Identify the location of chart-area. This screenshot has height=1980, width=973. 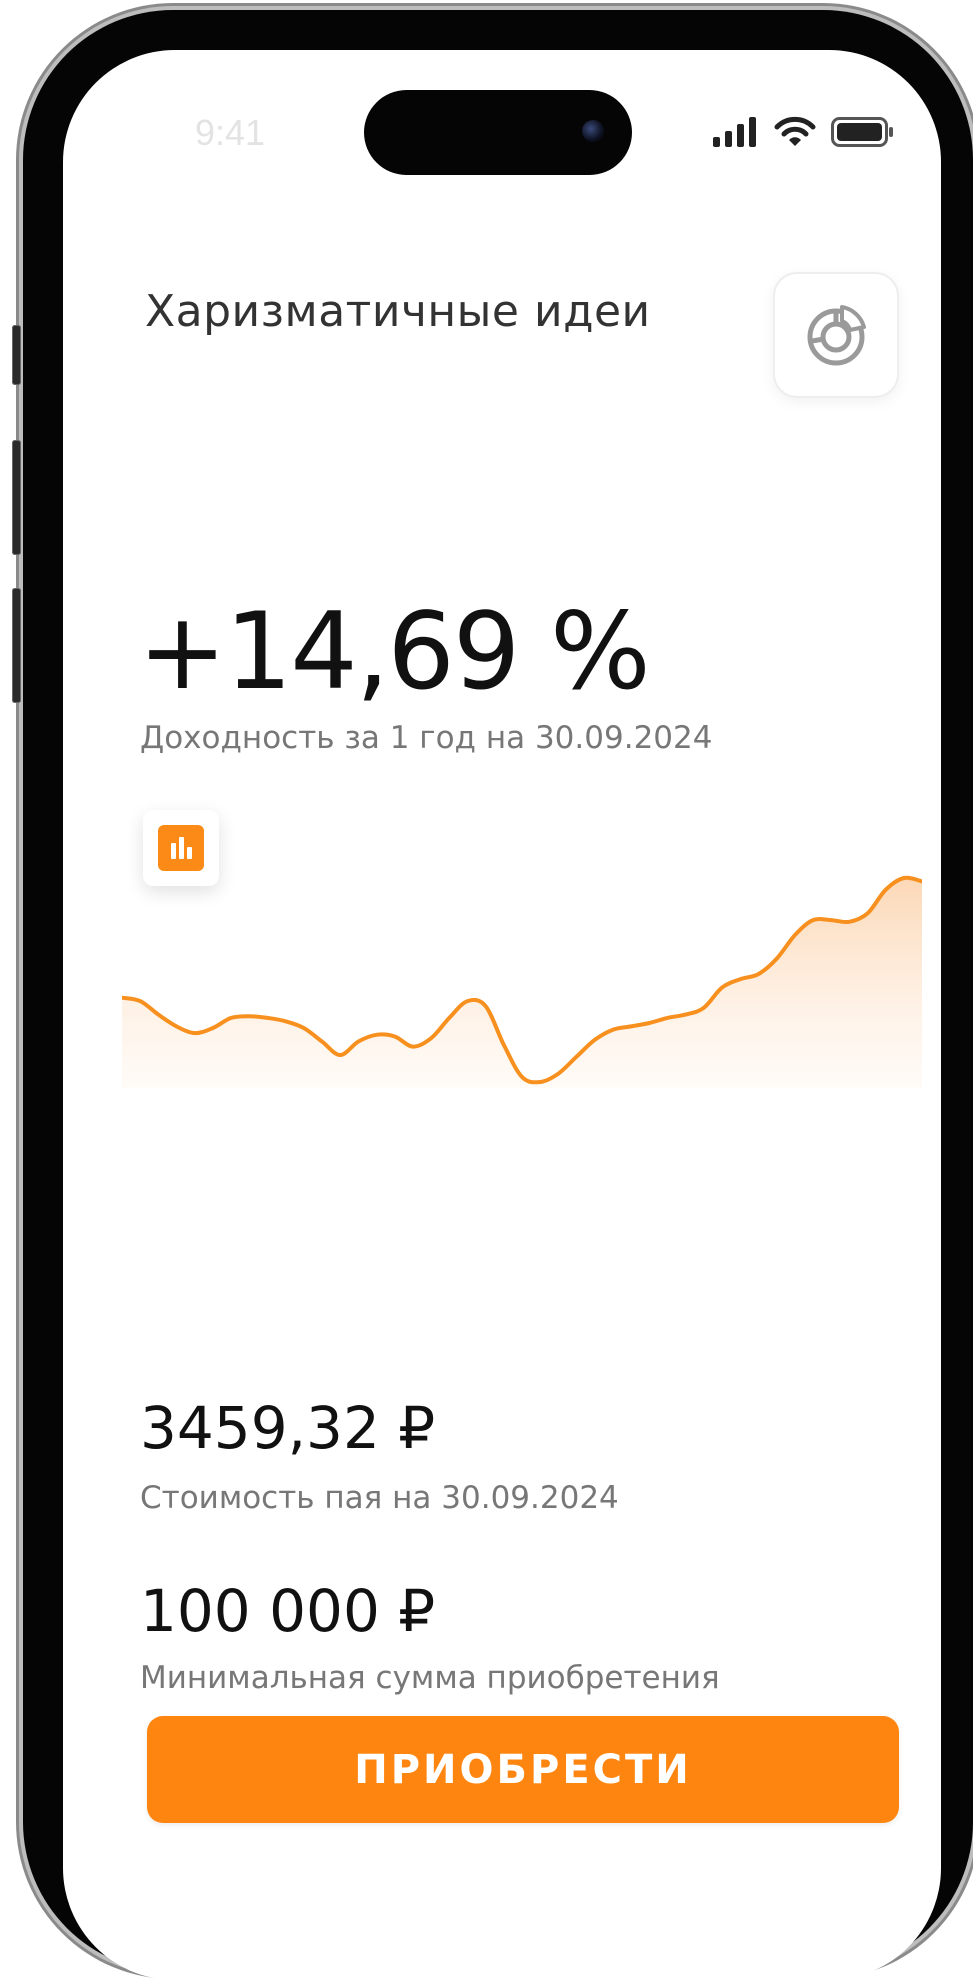
(522, 982).